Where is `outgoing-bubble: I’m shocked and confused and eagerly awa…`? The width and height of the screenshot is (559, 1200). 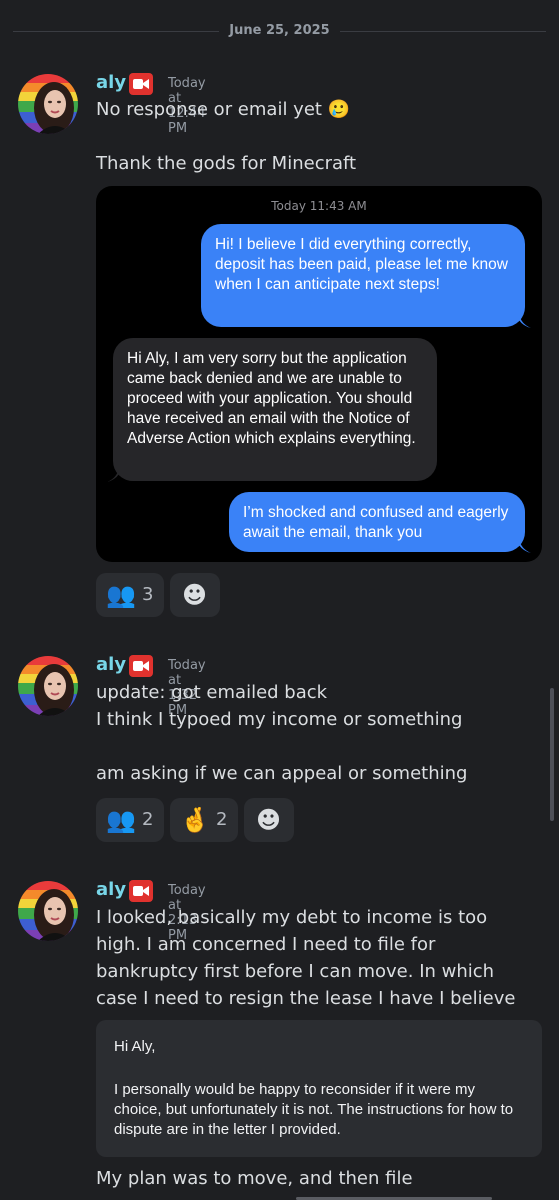 outgoing-bubble: I’m shocked and confused and eagerly awa… is located at coordinates (377, 522).